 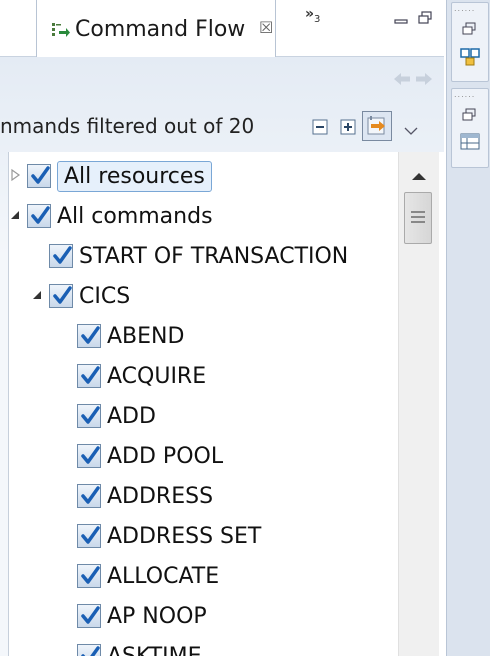 I want to click on tree-item: All resources, so click(x=110, y=176).